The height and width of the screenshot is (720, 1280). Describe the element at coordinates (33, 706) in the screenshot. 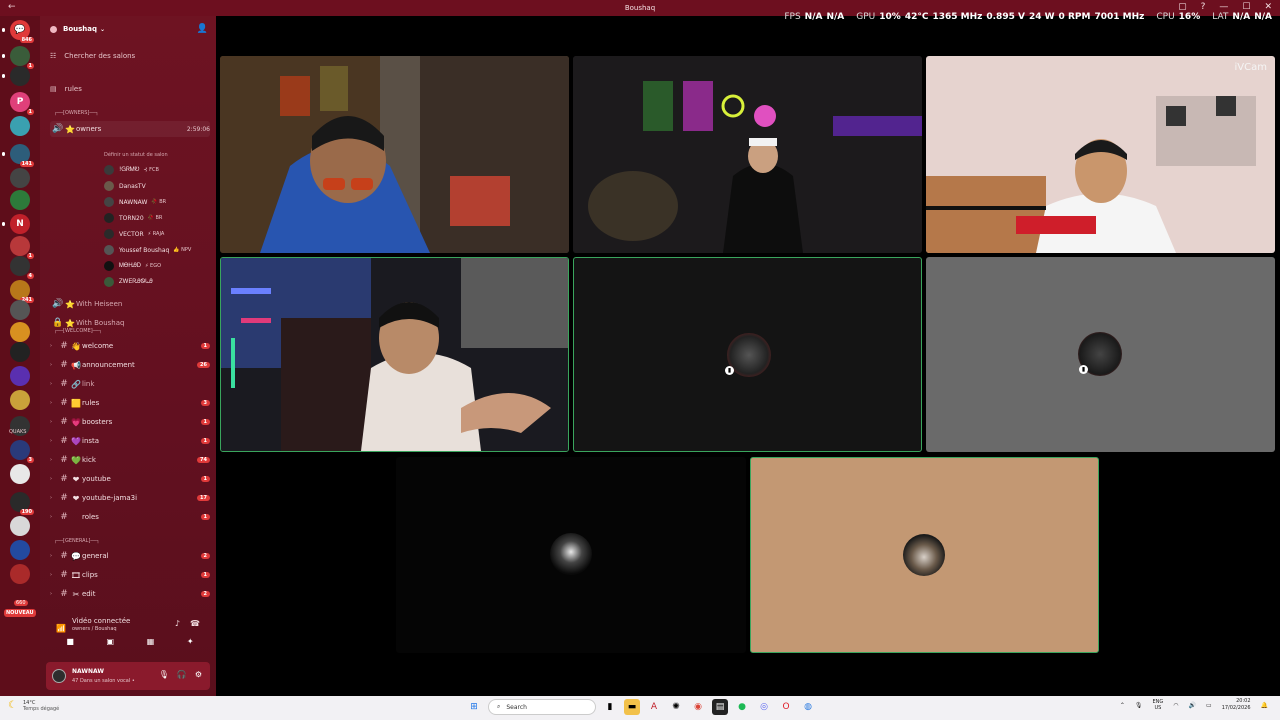

I see `weather-widget: ☾ 14°C Temps dégagé` at that location.